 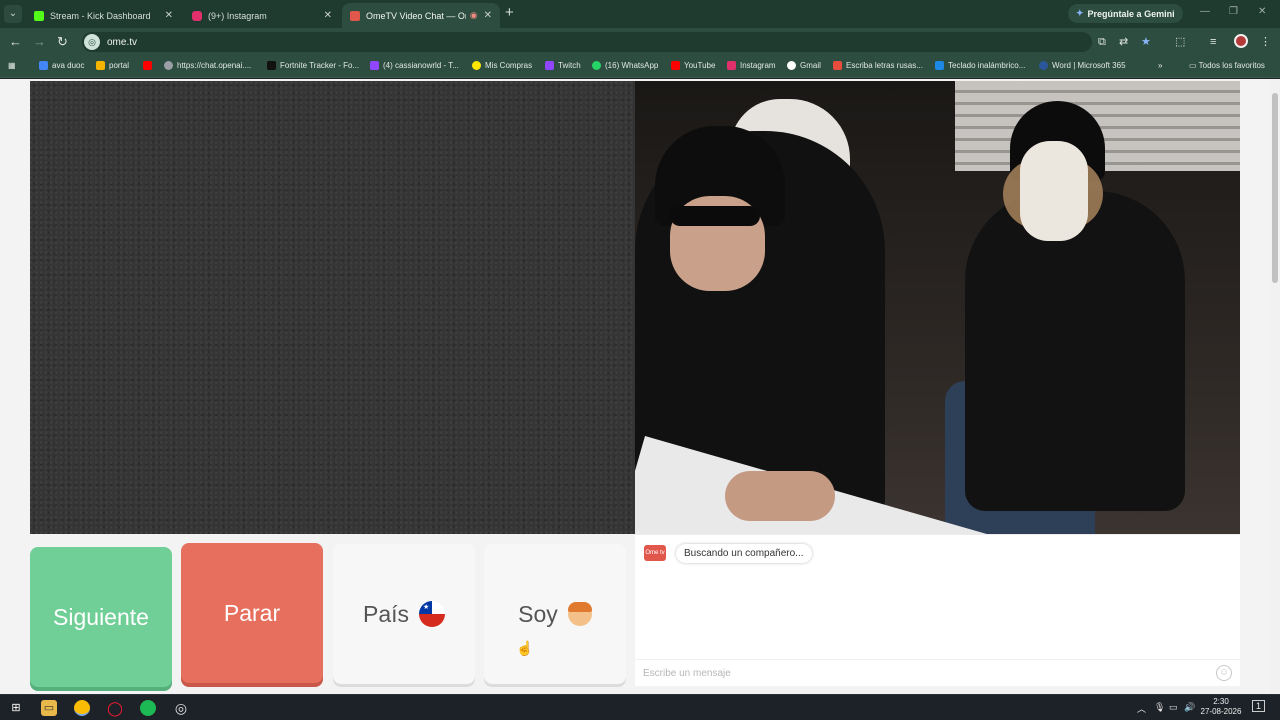 What do you see at coordinates (1080, 13) in the screenshot?
I see `gemini-icon: ✦` at bounding box center [1080, 13].